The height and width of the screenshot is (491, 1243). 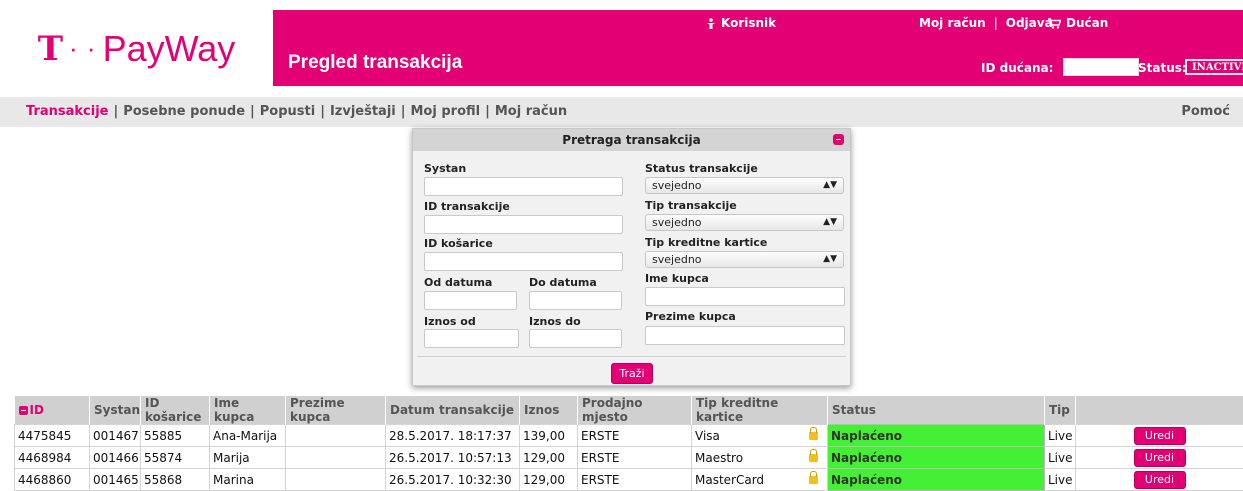 What do you see at coordinates (760, 458) in the screenshot?
I see `cell-card: Maestro` at bounding box center [760, 458].